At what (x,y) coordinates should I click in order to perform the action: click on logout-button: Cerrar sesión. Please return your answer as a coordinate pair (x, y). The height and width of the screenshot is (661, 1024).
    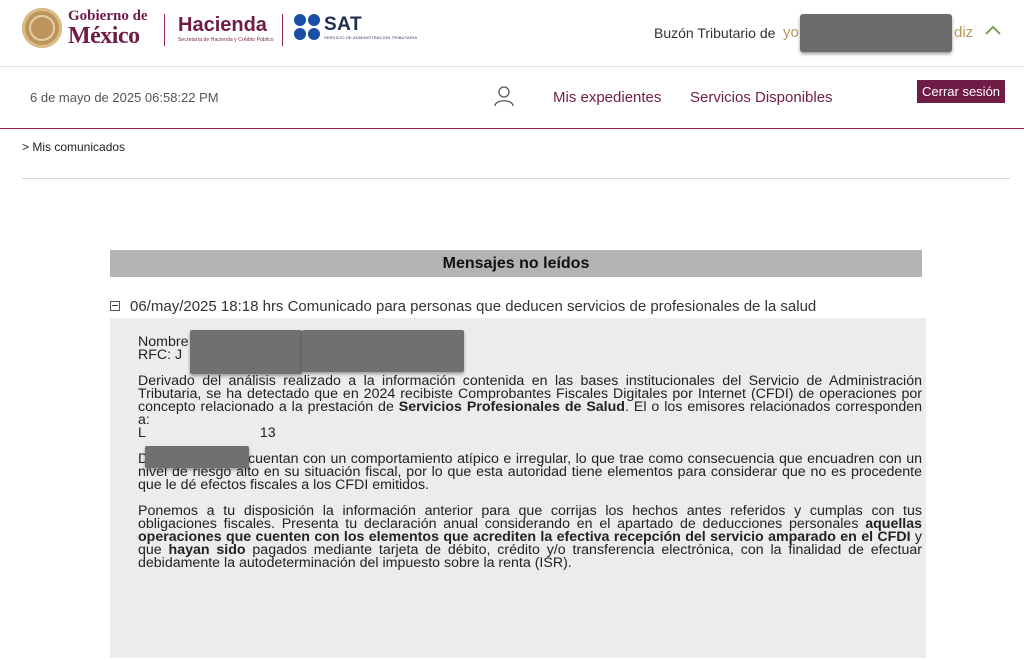
    Looking at the image, I should click on (961, 91).